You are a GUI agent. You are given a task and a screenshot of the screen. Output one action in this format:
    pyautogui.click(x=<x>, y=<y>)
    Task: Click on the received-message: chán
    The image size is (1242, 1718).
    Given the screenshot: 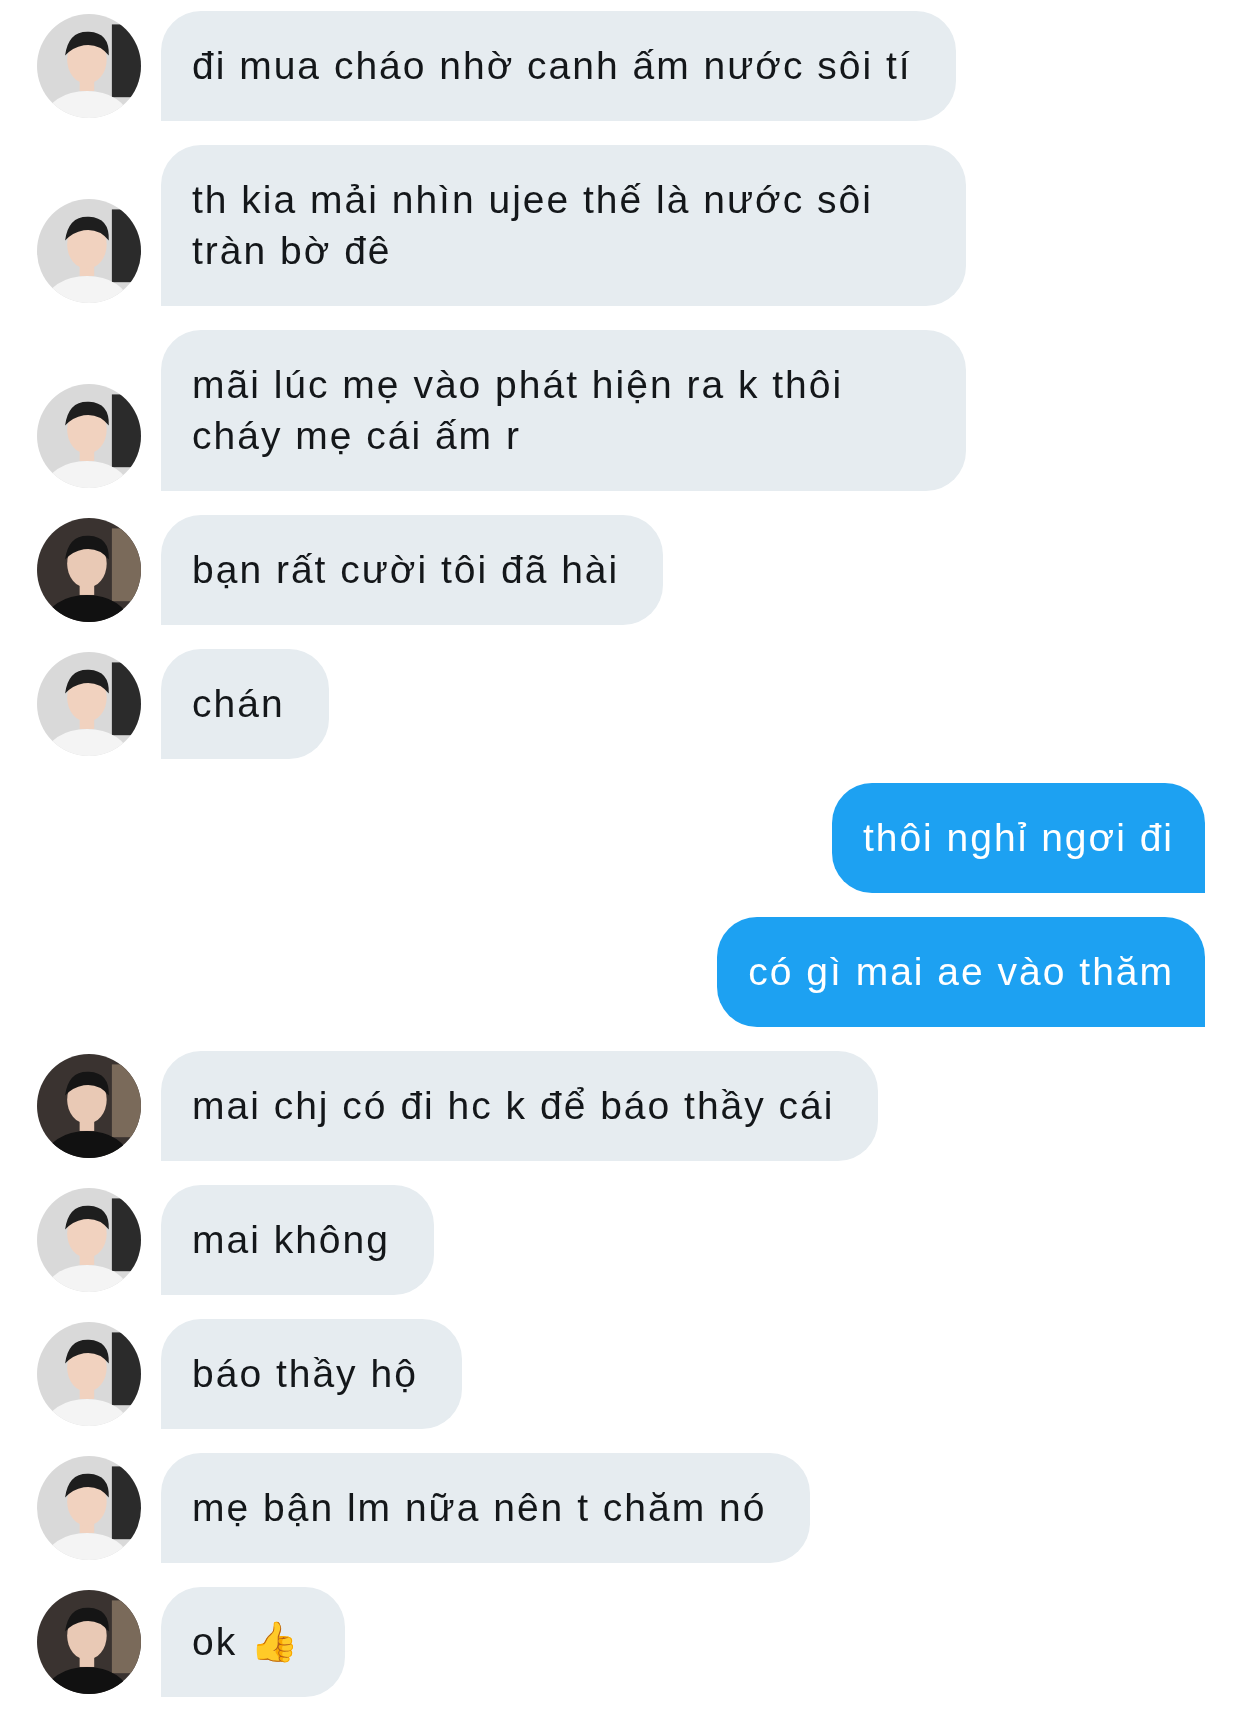 What is the action you would take?
    pyautogui.click(x=245, y=704)
    